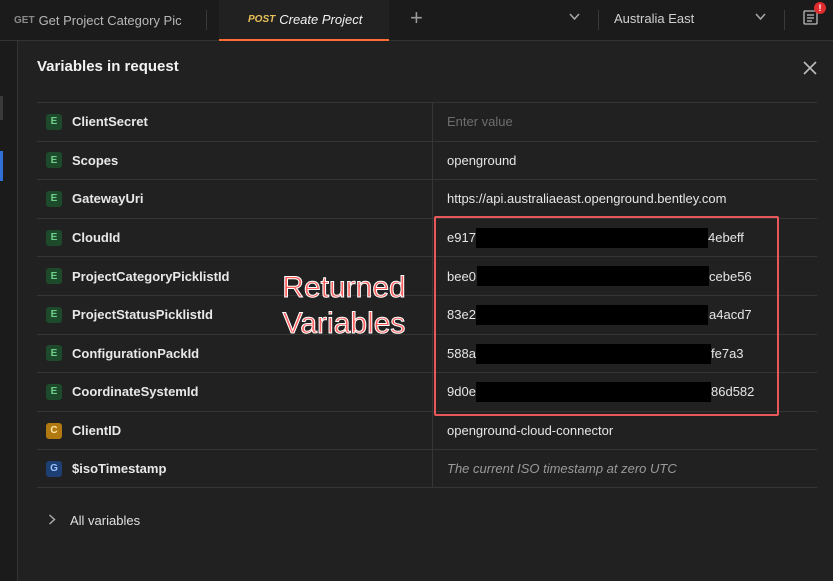 This screenshot has height=581, width=833. I want to click on global-badge-icon: G, so click(54, 468).